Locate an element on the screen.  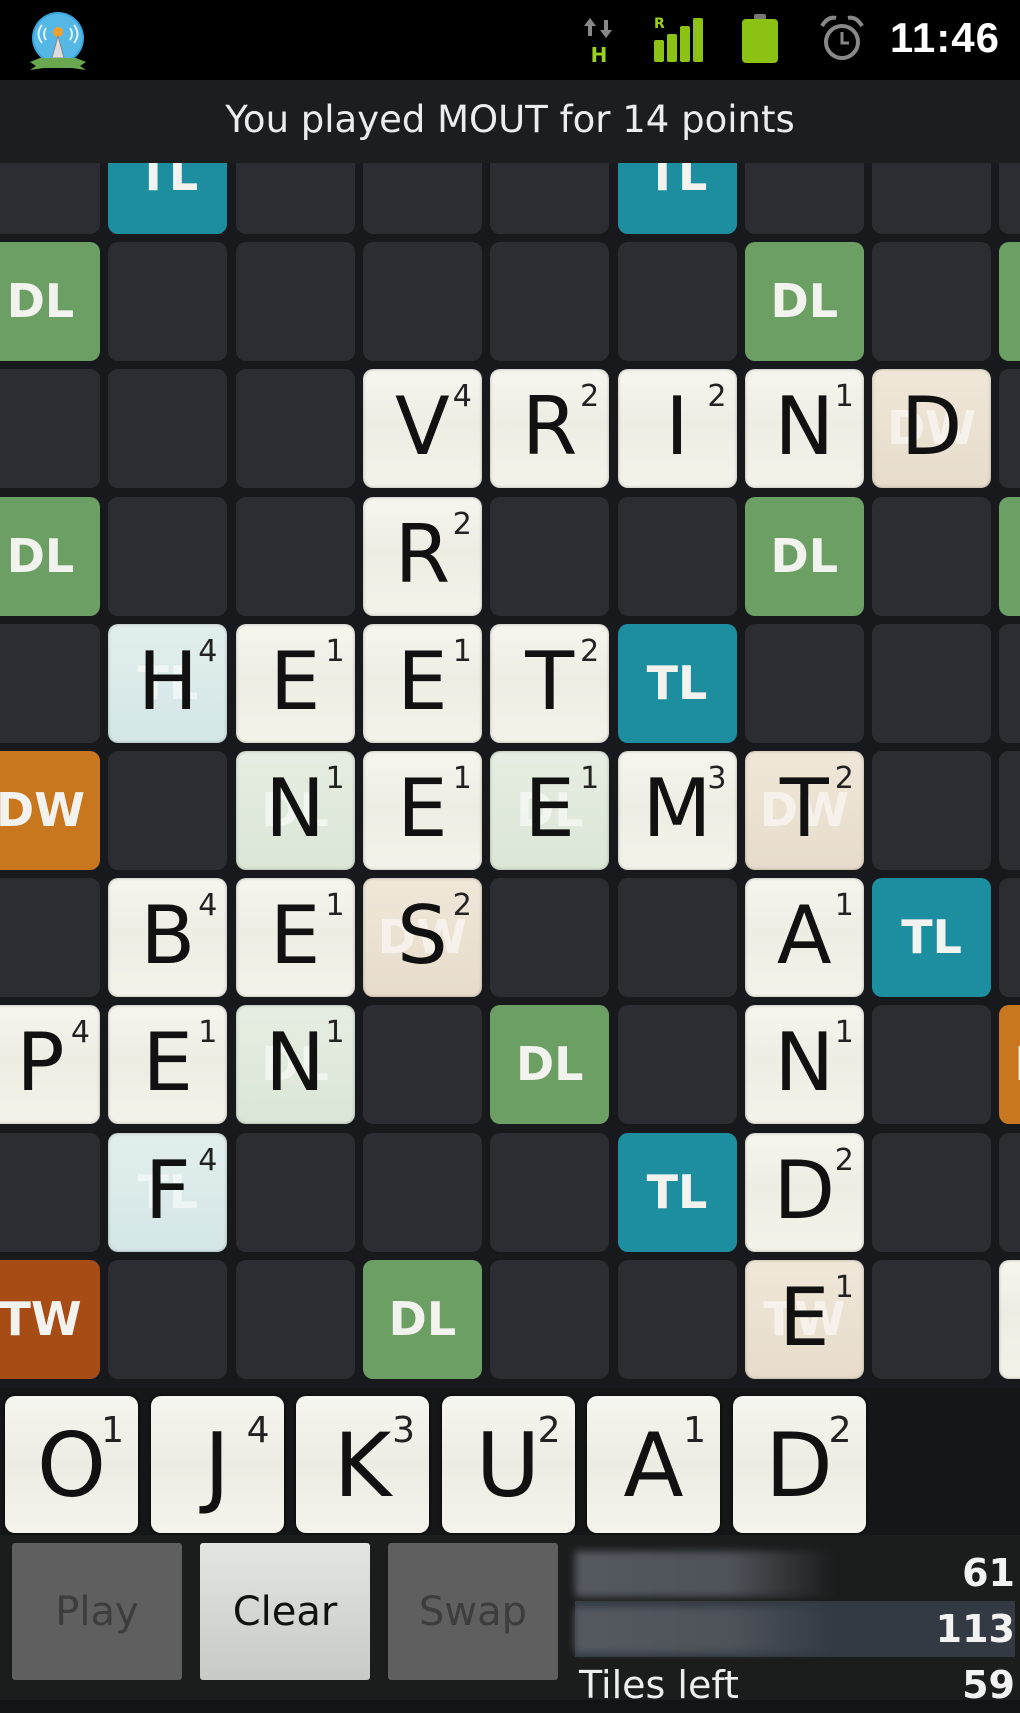
board-tile: DL E 1 is located at coordinates (550, 810).